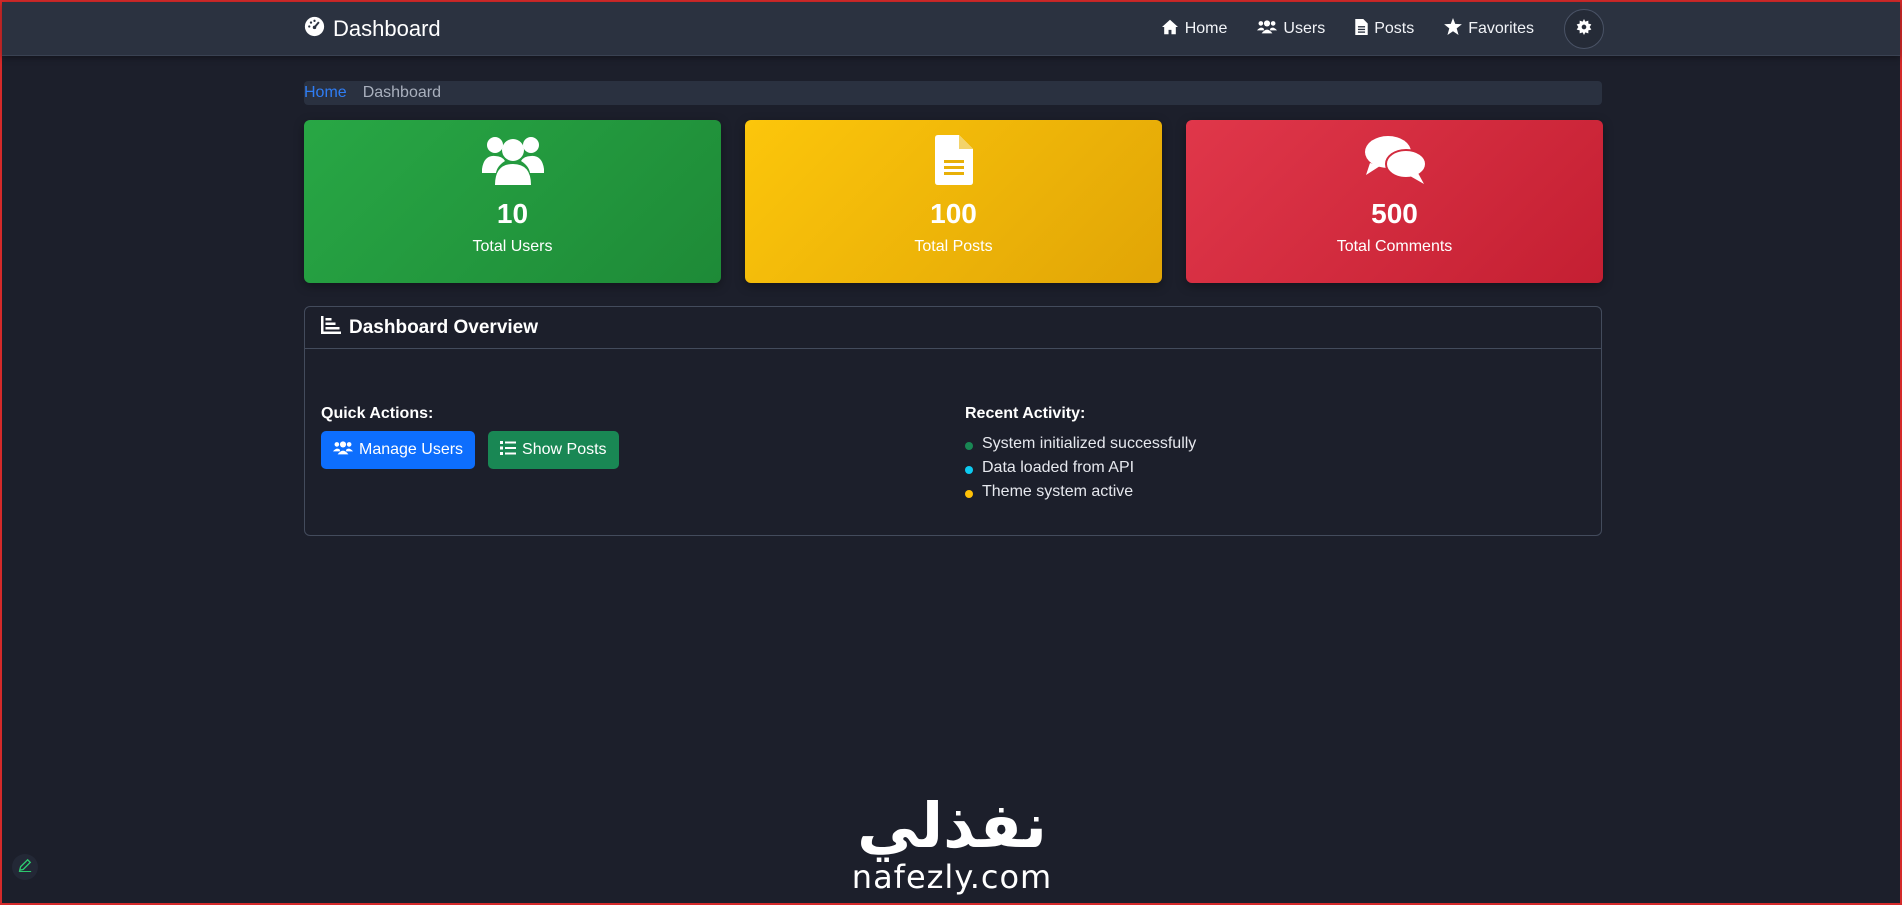 The height and width of the screenshot is (905, 1902). What do you see at coordinates (512, 213) in the screenshot?
I see `stat-value-users: 10` at bounding box center [512, 213].